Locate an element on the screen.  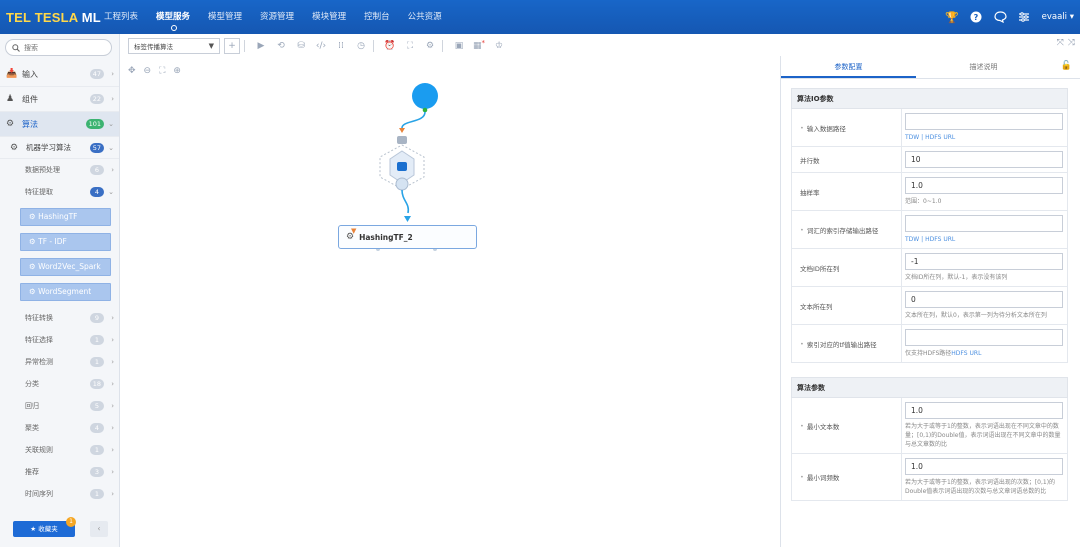
trophy-outline-icon: ♔ is located at coordinates (499, 46).